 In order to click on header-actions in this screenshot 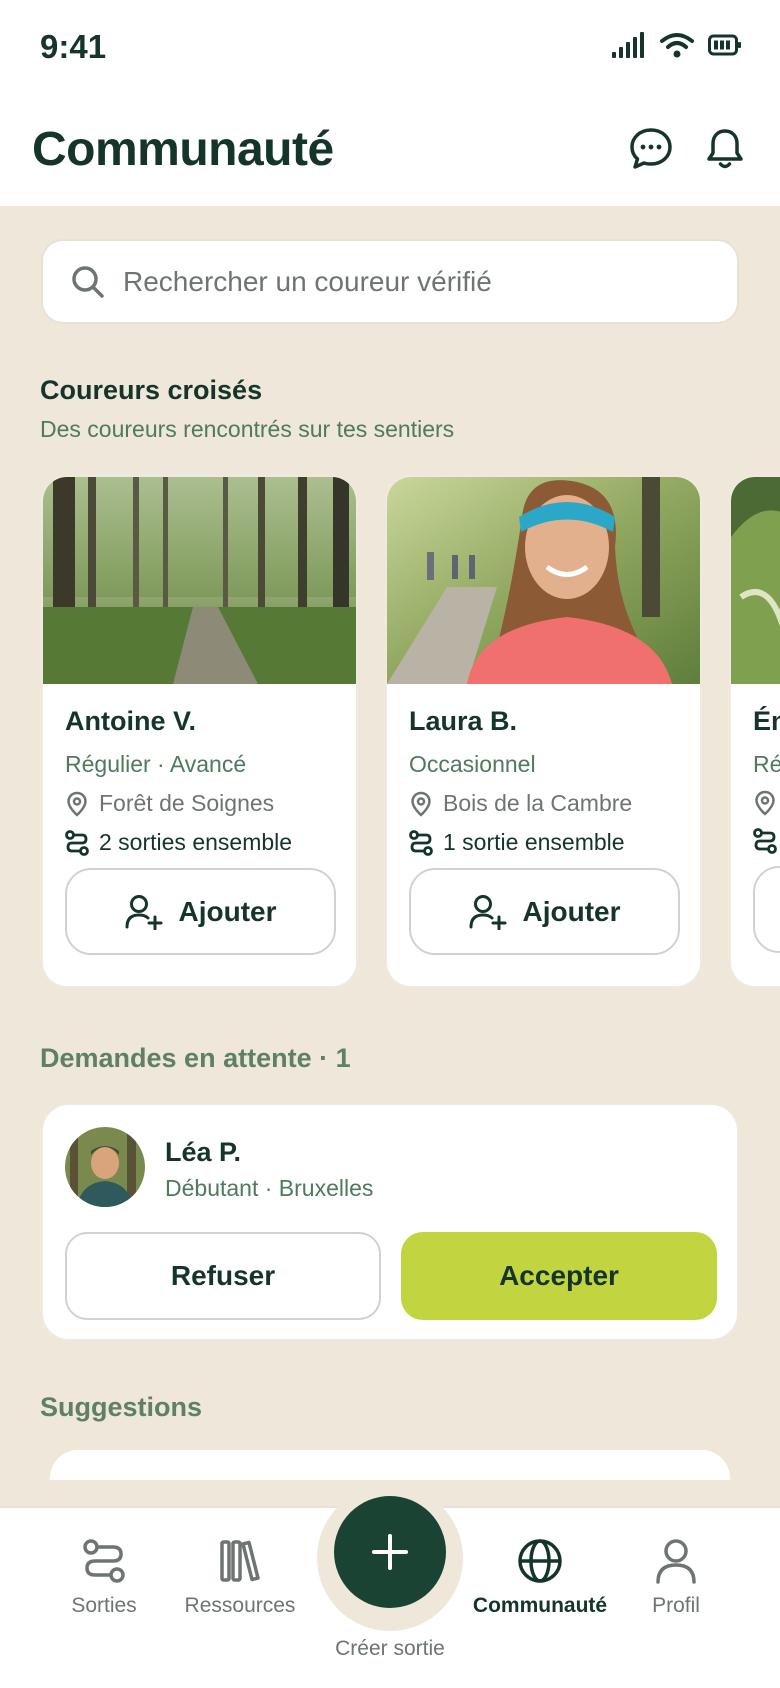, I will do `click(688, 149)`.